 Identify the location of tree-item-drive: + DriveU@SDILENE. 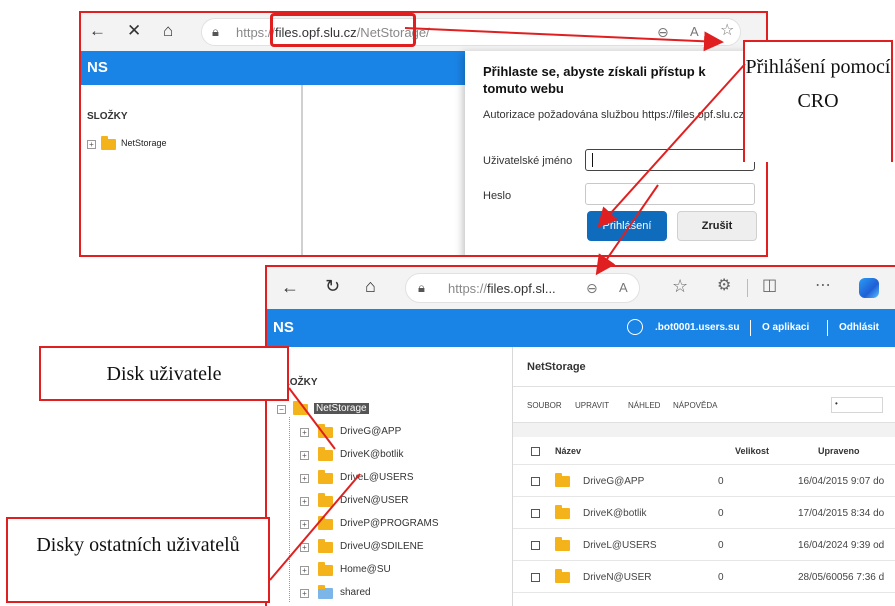
(380, 547).